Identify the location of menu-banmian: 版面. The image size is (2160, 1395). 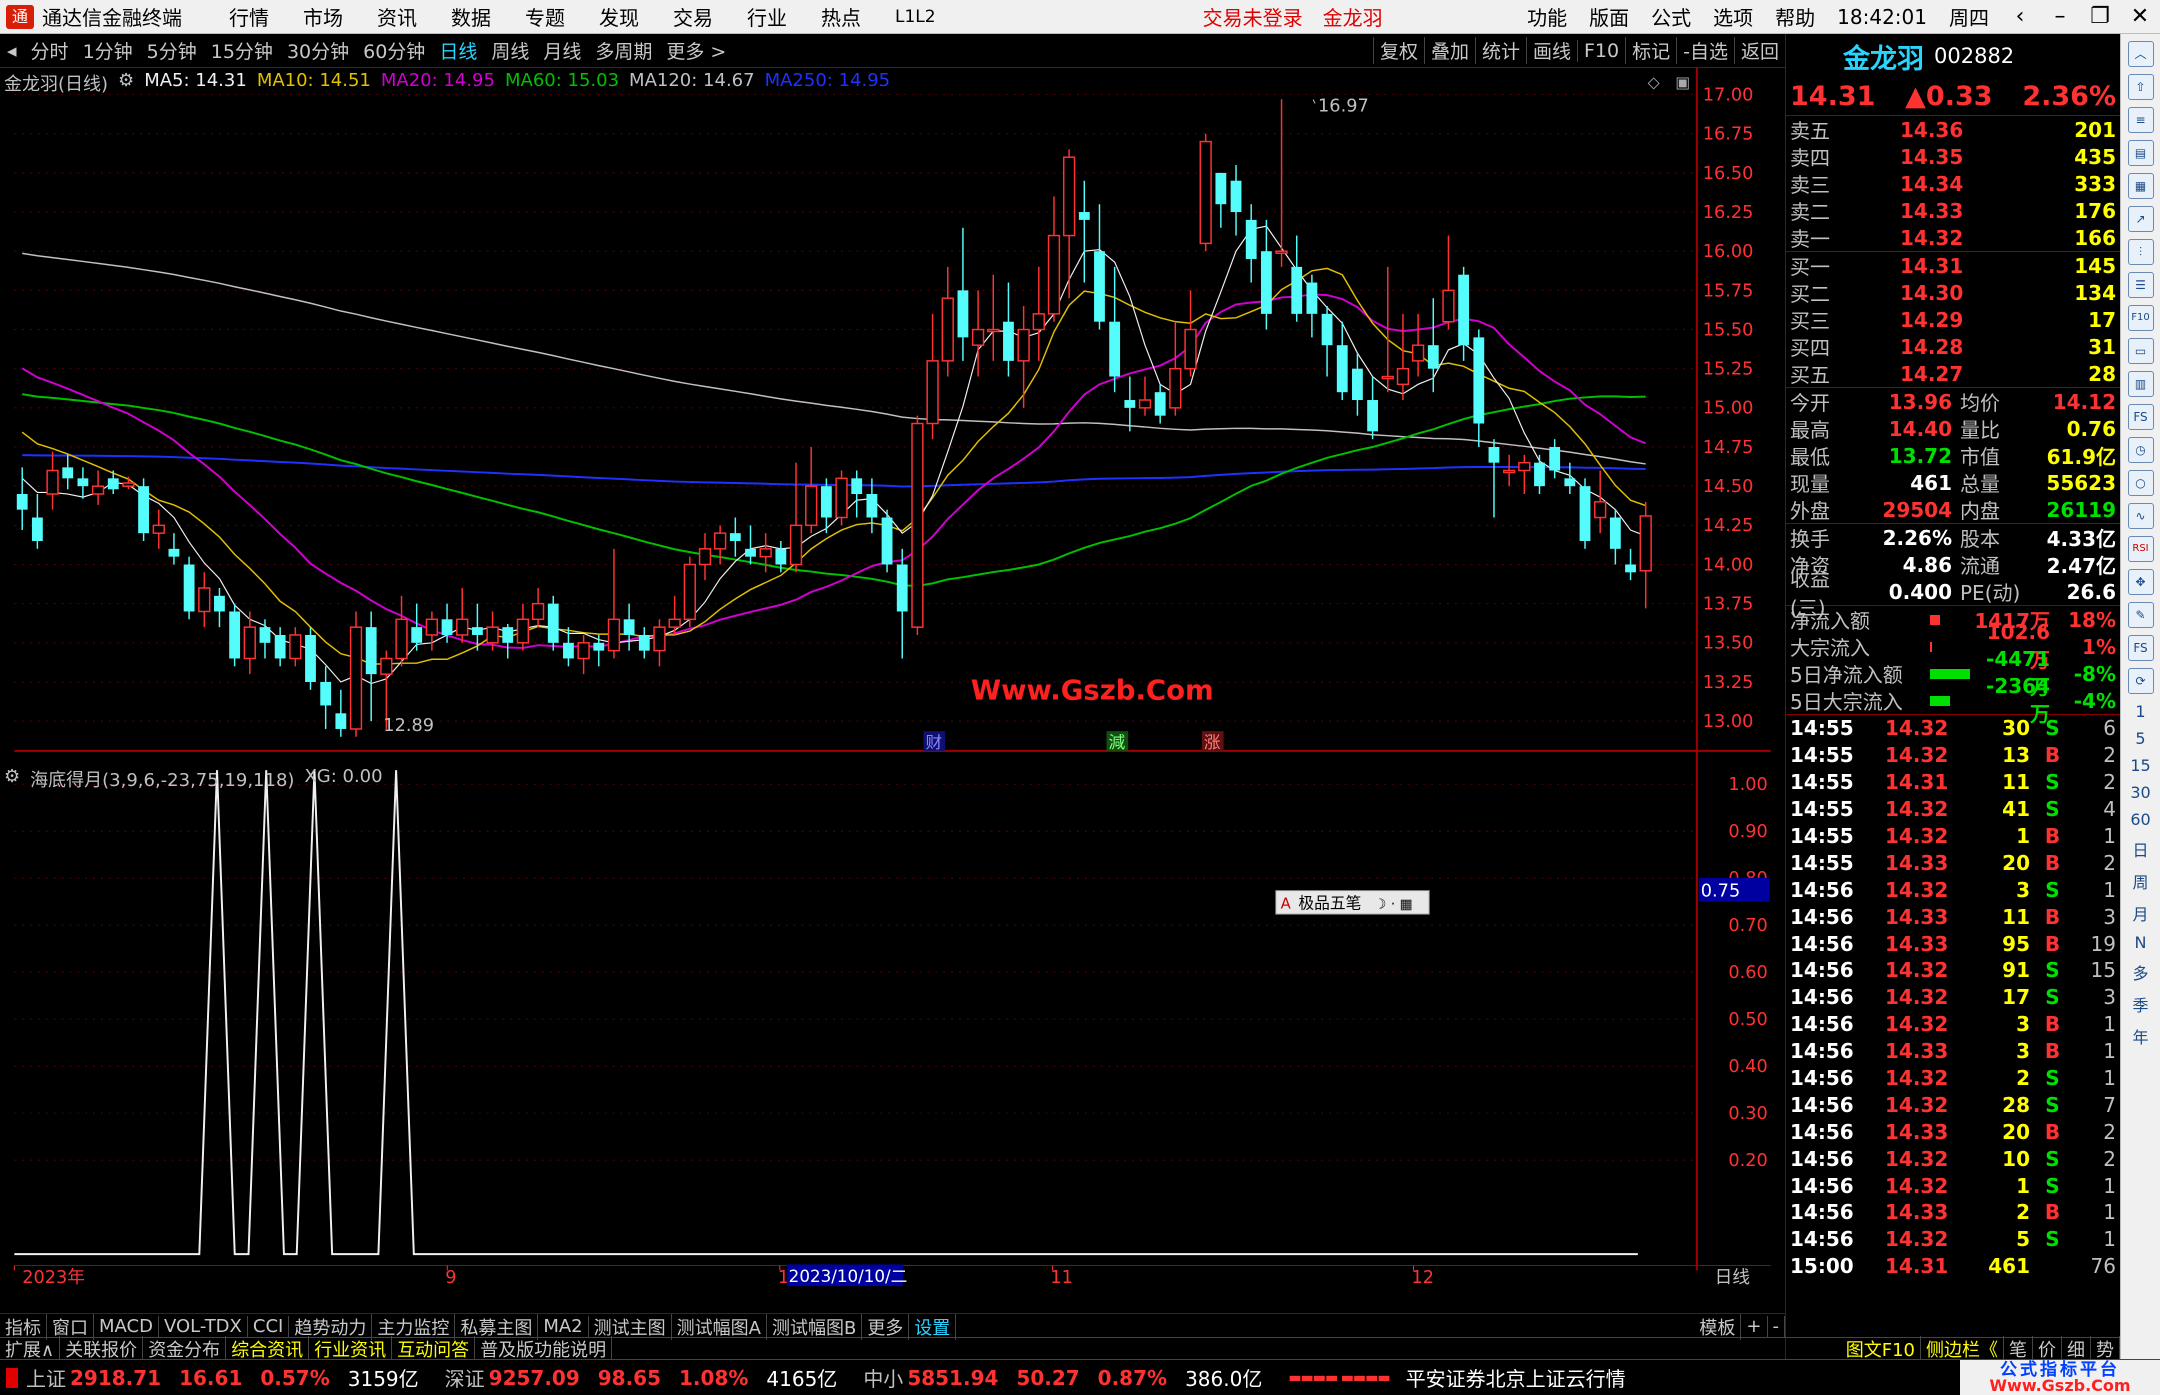
(1609, 16).